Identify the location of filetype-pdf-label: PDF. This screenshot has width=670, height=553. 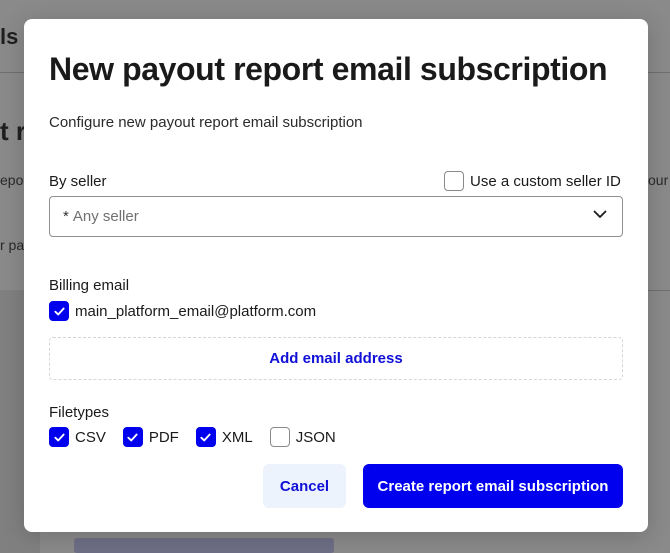
(163, 437).